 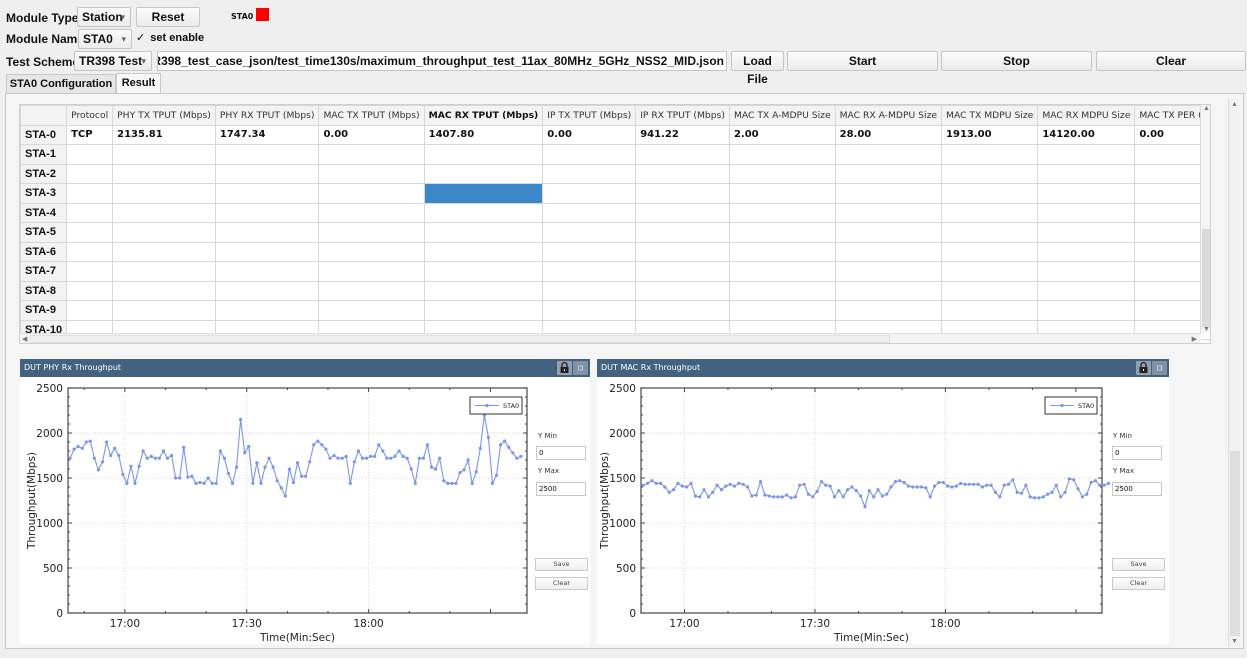 I want to click on row-header: STA-8, so click(x=44, y=290).